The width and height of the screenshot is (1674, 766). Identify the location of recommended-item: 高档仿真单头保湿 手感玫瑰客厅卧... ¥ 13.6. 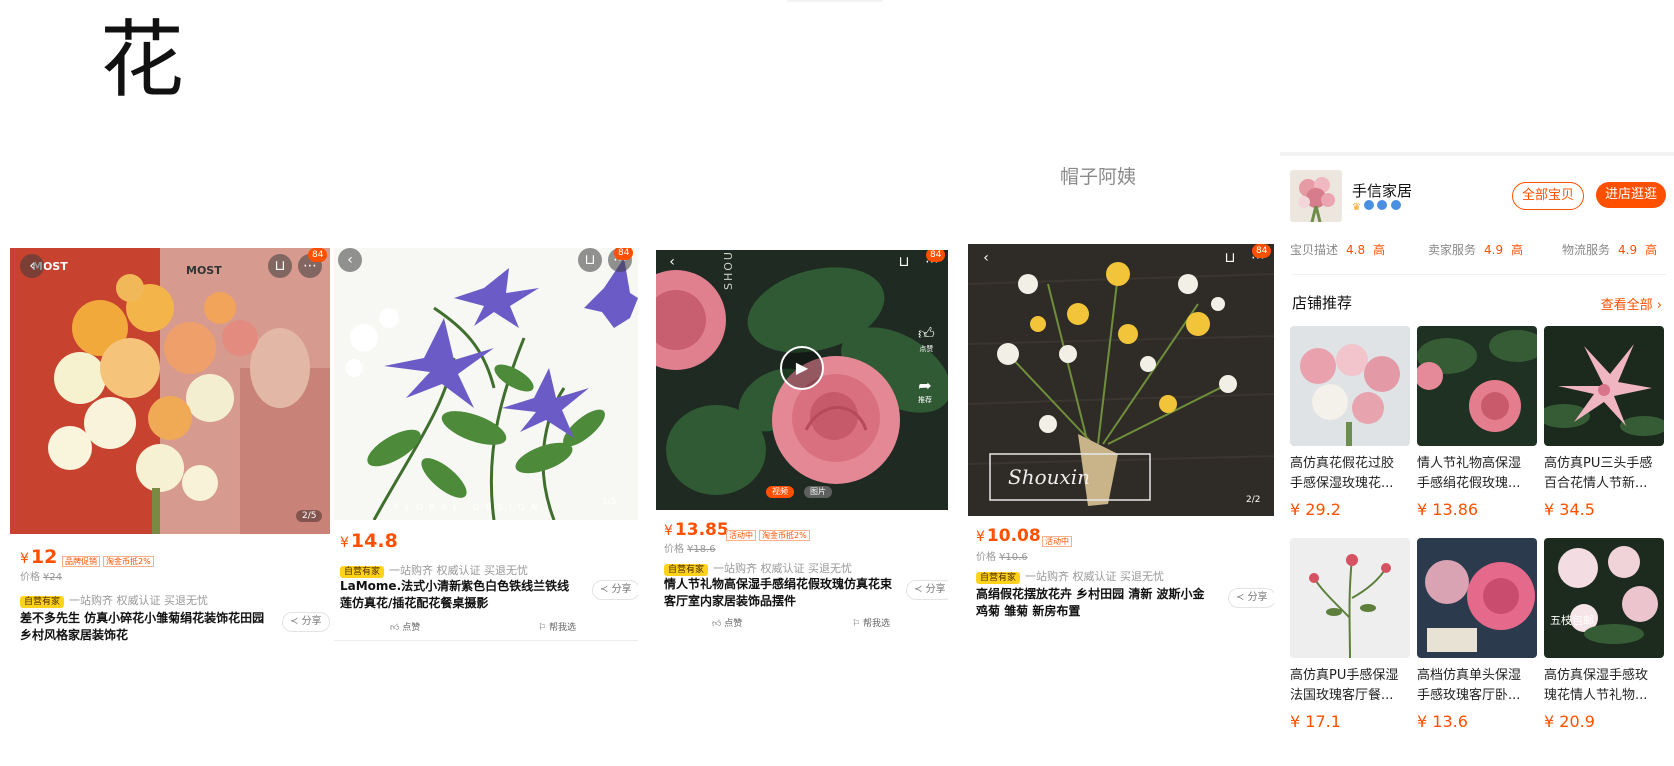
(1477, 634).